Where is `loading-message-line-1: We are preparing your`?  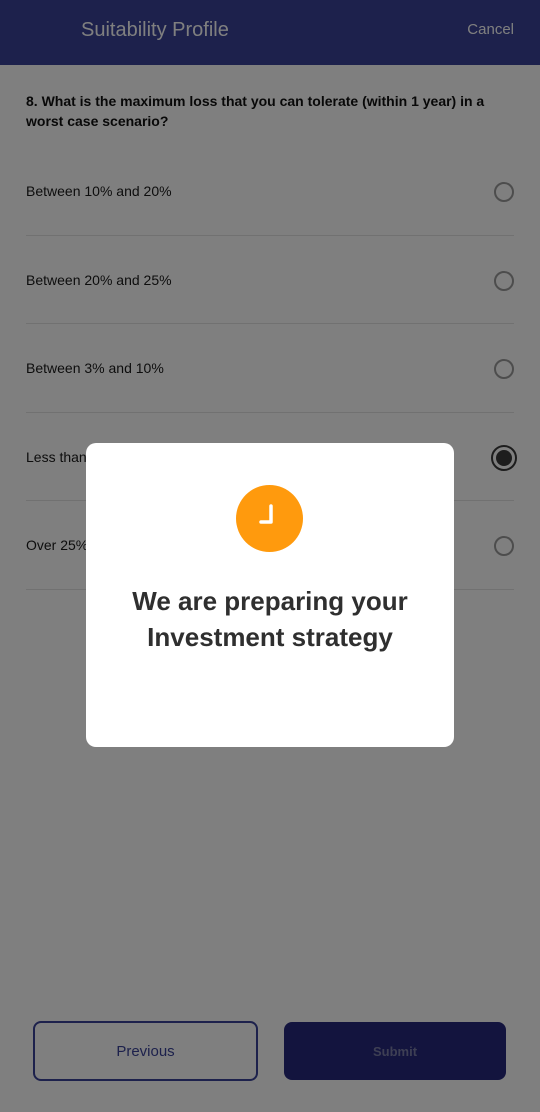
loading-message-line-1: We are preparing your is located at coordinates (270, 601).